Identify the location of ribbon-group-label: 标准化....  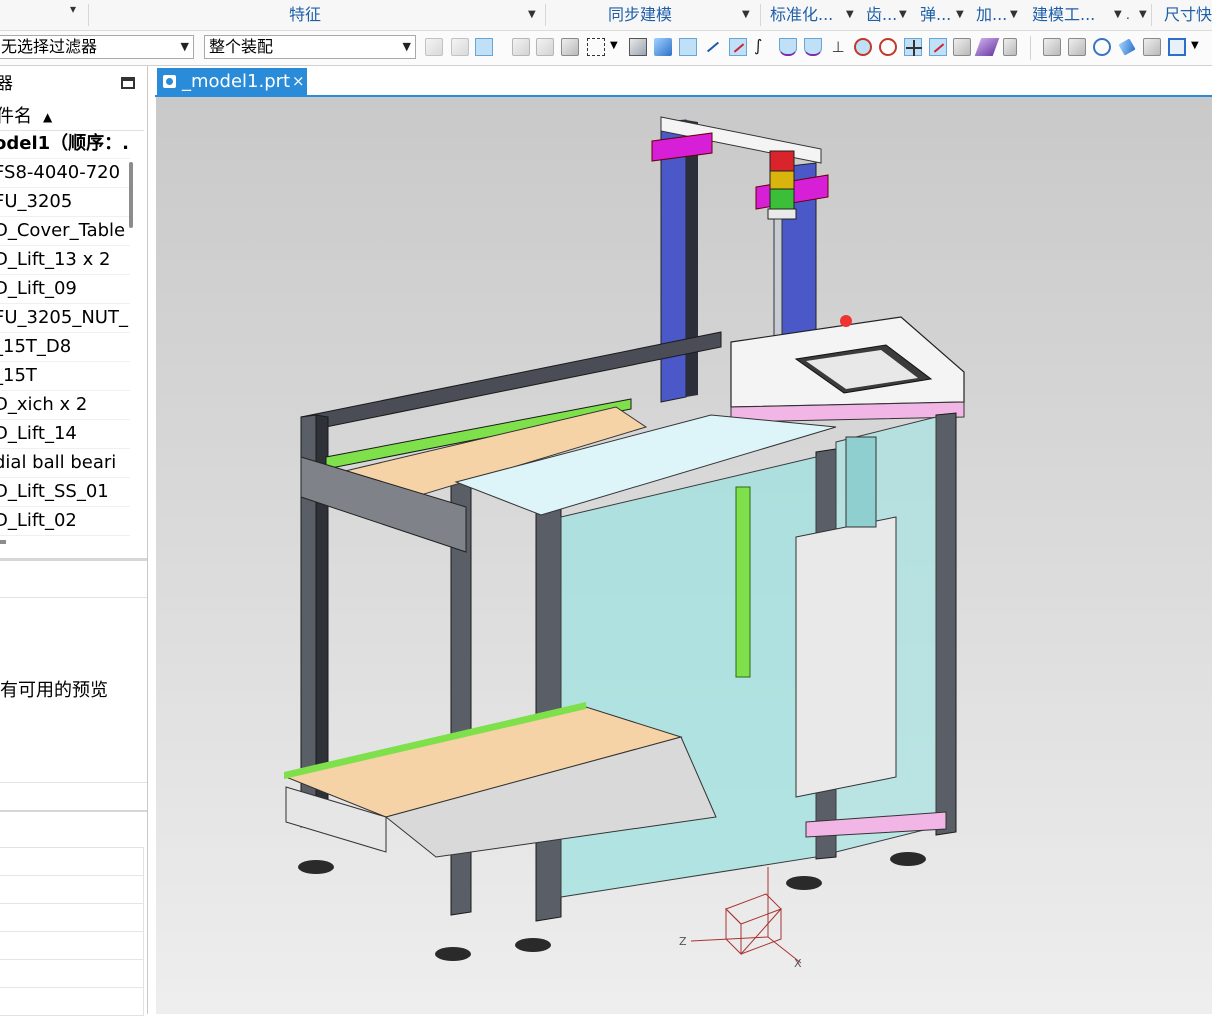
(802, 14).